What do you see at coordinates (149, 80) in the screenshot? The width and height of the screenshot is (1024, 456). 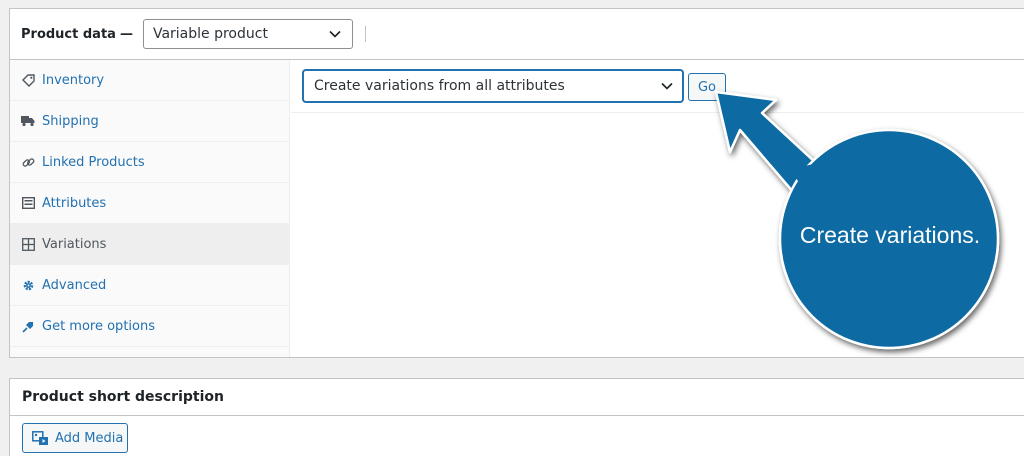 I see `tab-inventory: Inventory` at bounding box center [149, 80].